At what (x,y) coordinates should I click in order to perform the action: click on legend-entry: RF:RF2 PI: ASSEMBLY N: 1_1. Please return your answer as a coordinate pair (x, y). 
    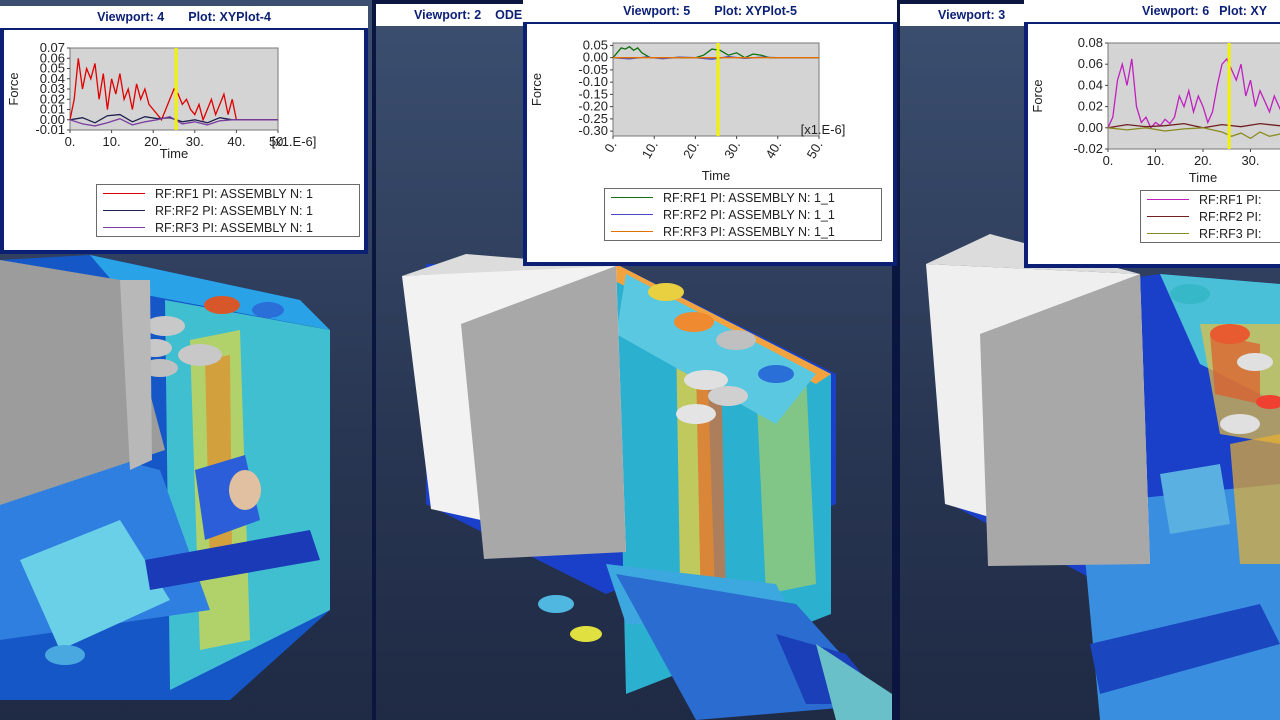
    Looking at the image, I should click on (743, 214).